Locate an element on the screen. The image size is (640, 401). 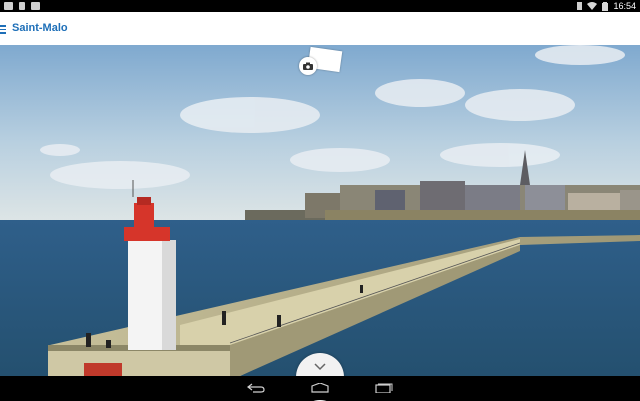
recents-icon is located at coordinates (384, 388).